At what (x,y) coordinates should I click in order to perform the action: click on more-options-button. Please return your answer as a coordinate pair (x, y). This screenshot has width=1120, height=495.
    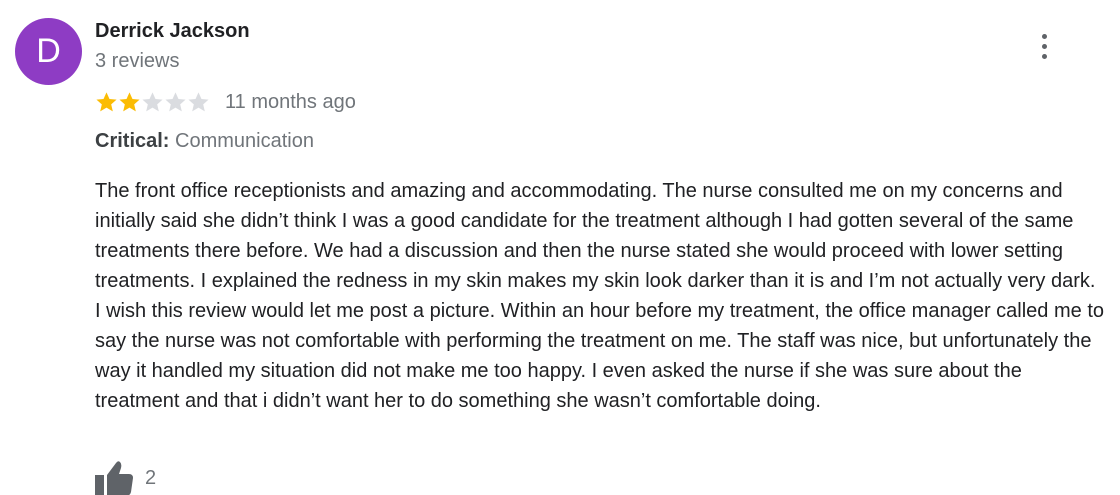
    Looking at the image, I should click on (1044, 47).